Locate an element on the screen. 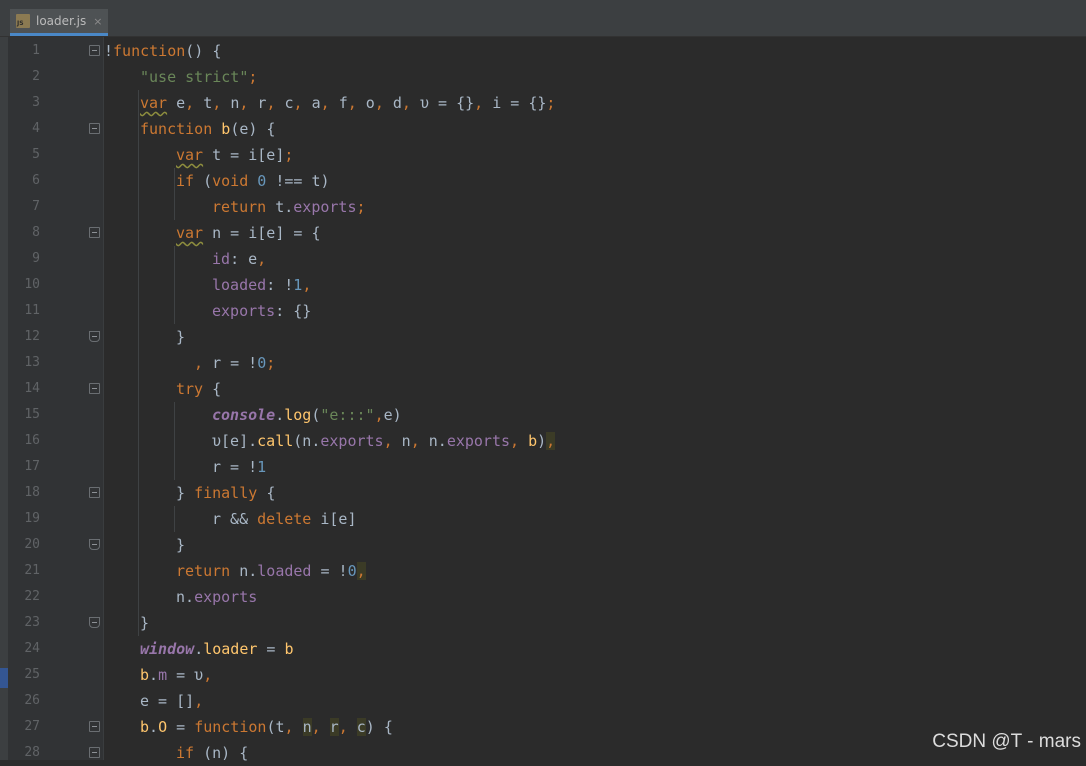 Image resolution: width=1086 pixels, height=766 pixels. code-line: var n = i[e] = { is located at coordinates (248, 233).